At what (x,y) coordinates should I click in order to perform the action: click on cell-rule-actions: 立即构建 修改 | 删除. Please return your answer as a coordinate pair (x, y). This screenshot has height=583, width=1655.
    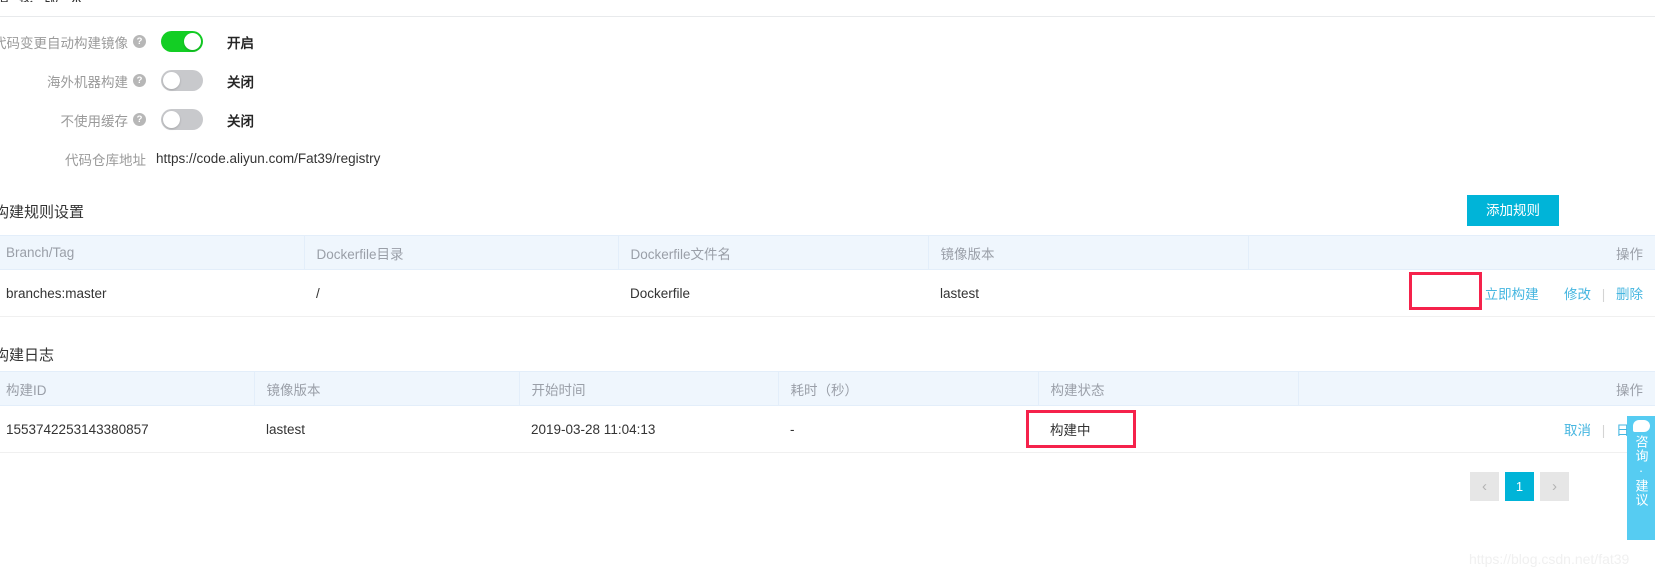
    Looking at the image, I should click on (1451, 293).